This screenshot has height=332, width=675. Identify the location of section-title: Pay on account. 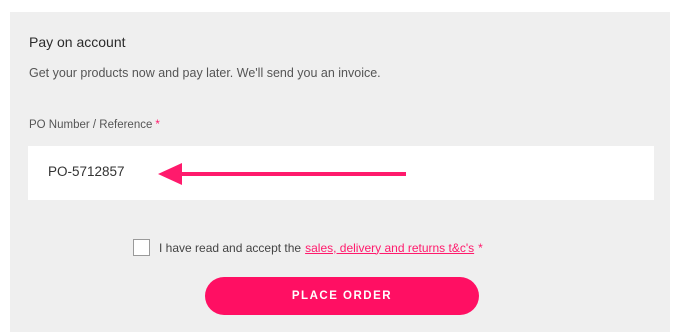
(77, 42).